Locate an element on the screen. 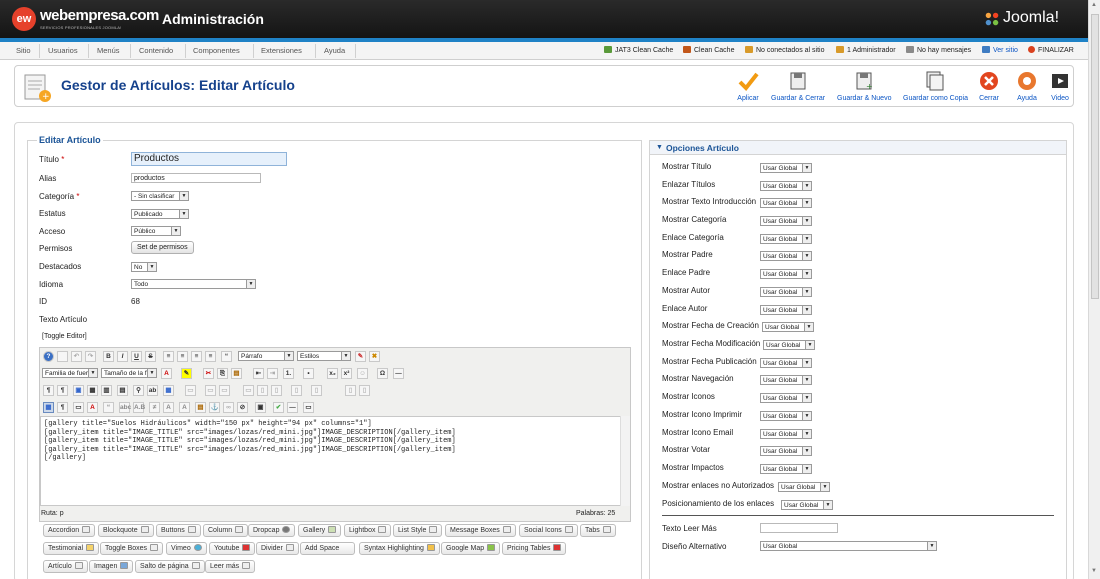 This screenshot has height=579, width=1100. format-select: Párrafo ▼ is located at coordinates (266, 356).